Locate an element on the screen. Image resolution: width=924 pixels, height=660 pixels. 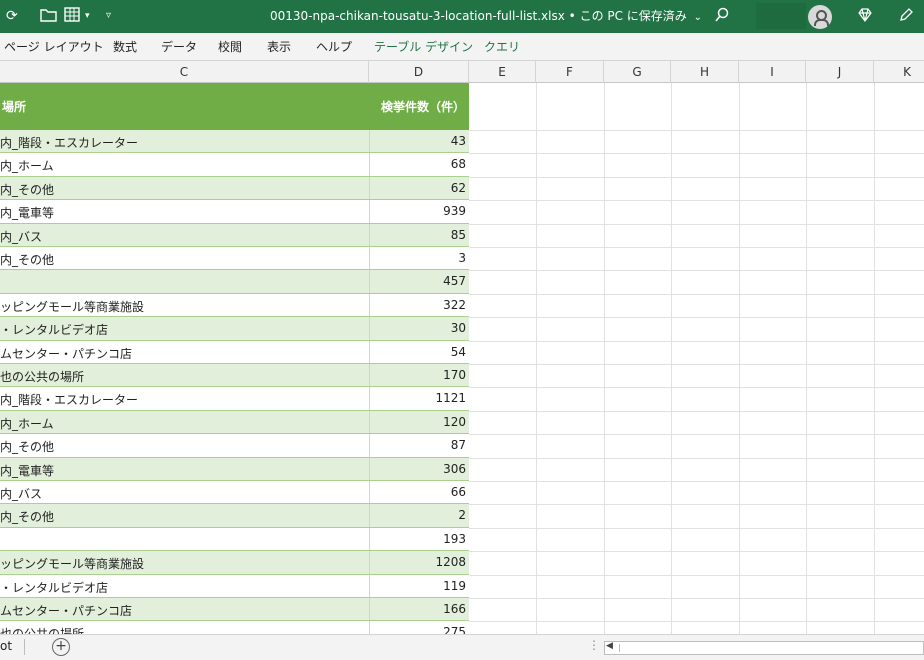
cell-count: 457 is located at coordinates (419, 281).